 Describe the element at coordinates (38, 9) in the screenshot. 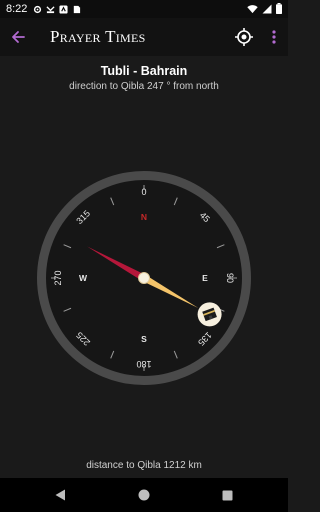

I see `settings-icon` at that location.